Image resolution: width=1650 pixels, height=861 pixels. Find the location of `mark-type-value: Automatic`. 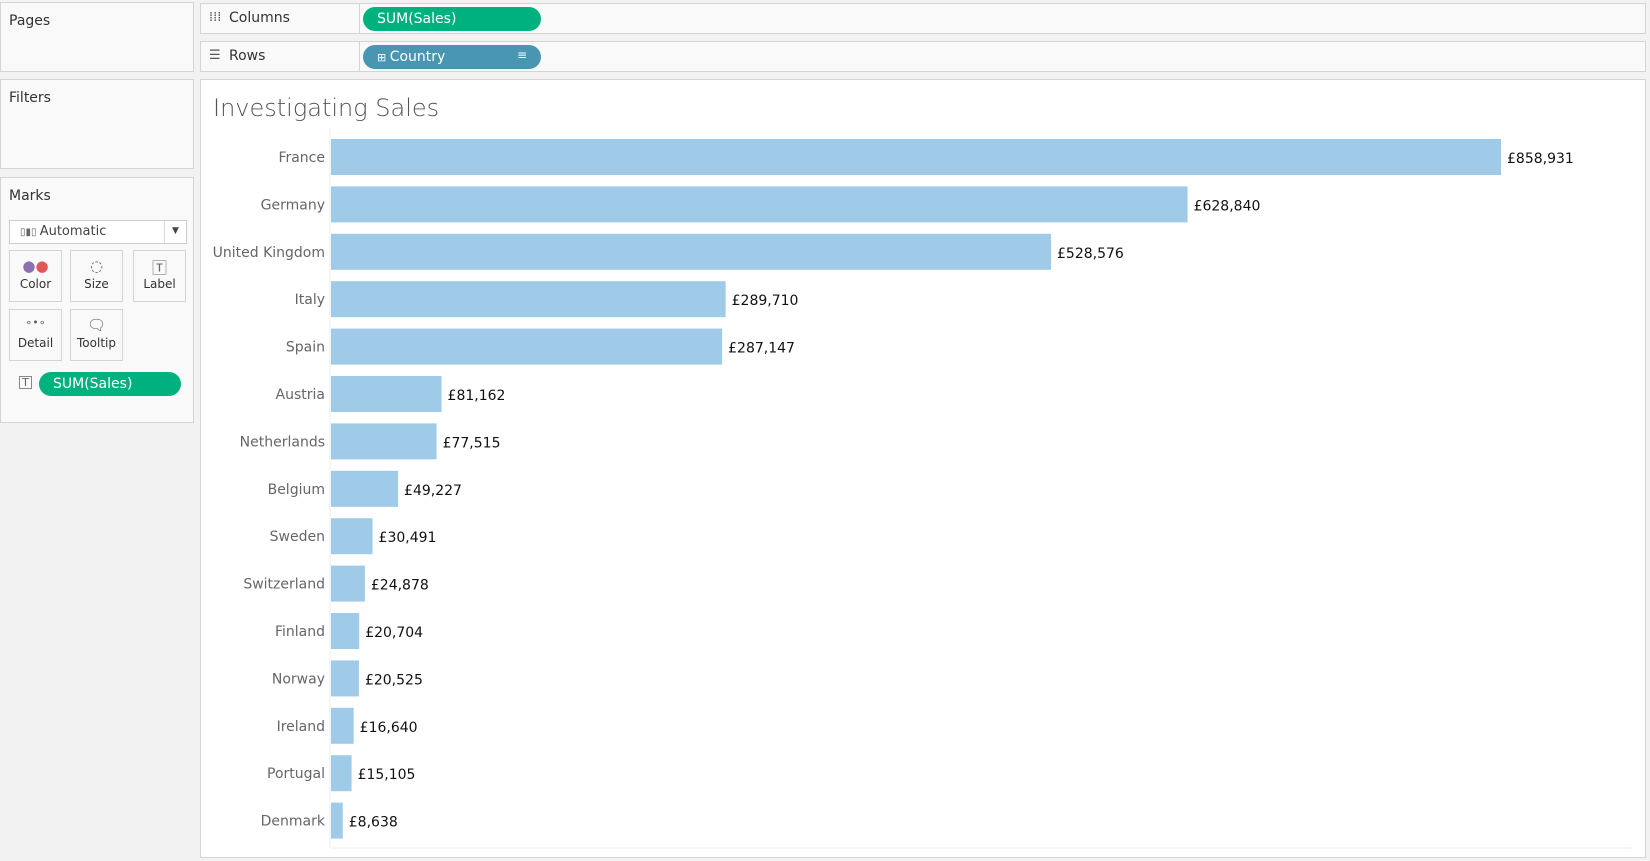

mark-type-value: Automatic is located at coordinates (73, 231).